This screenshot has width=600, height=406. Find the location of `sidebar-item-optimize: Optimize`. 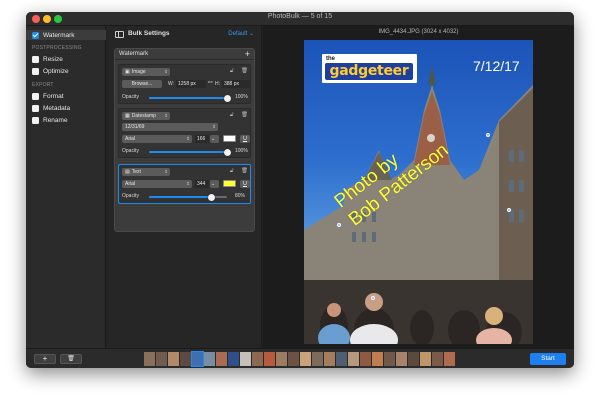

sidebar-item-optimize: Optimize is located at coordinates (50, 71).